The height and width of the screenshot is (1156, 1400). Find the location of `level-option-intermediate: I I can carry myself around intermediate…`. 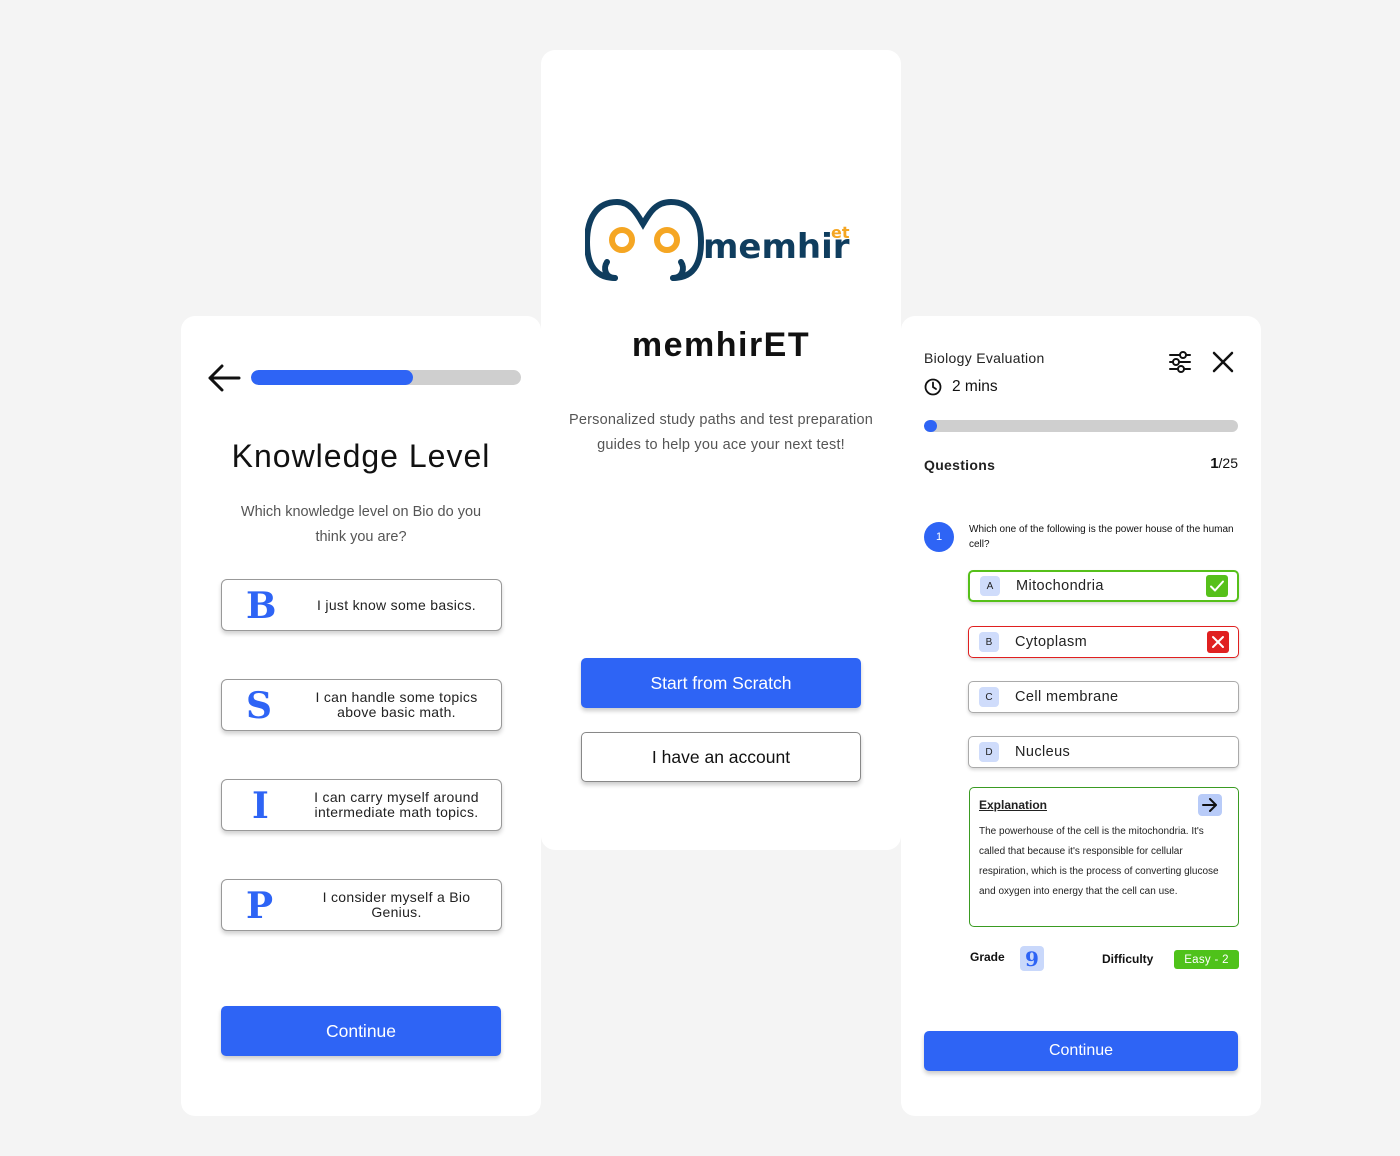

level-option-intermediate: I I can carry myself around intermediate… is located at coordinates (361, 805).